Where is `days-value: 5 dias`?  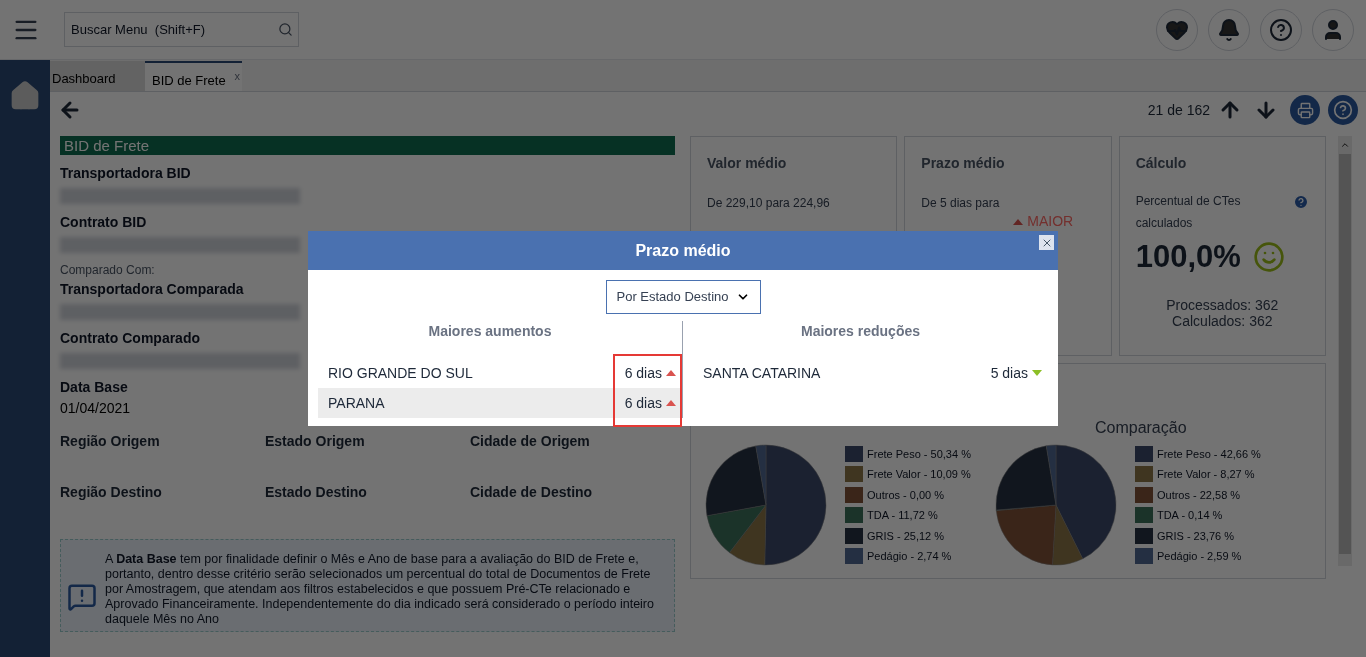
days-value: 5 dias is located at coordinates (1009, 373).